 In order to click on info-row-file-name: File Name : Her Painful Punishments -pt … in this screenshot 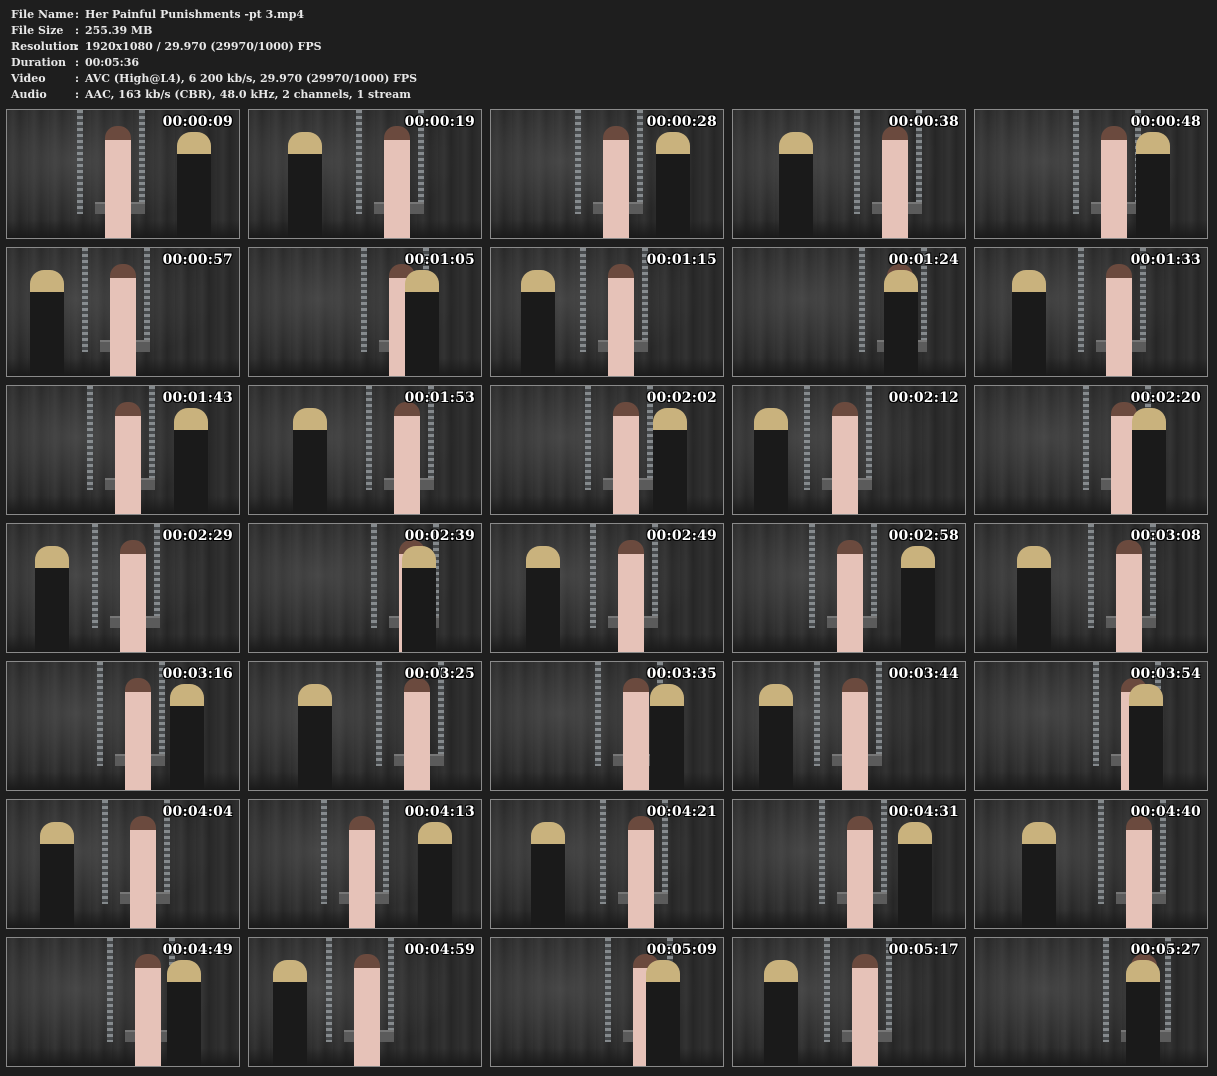, I will do `click(214, 15)`.